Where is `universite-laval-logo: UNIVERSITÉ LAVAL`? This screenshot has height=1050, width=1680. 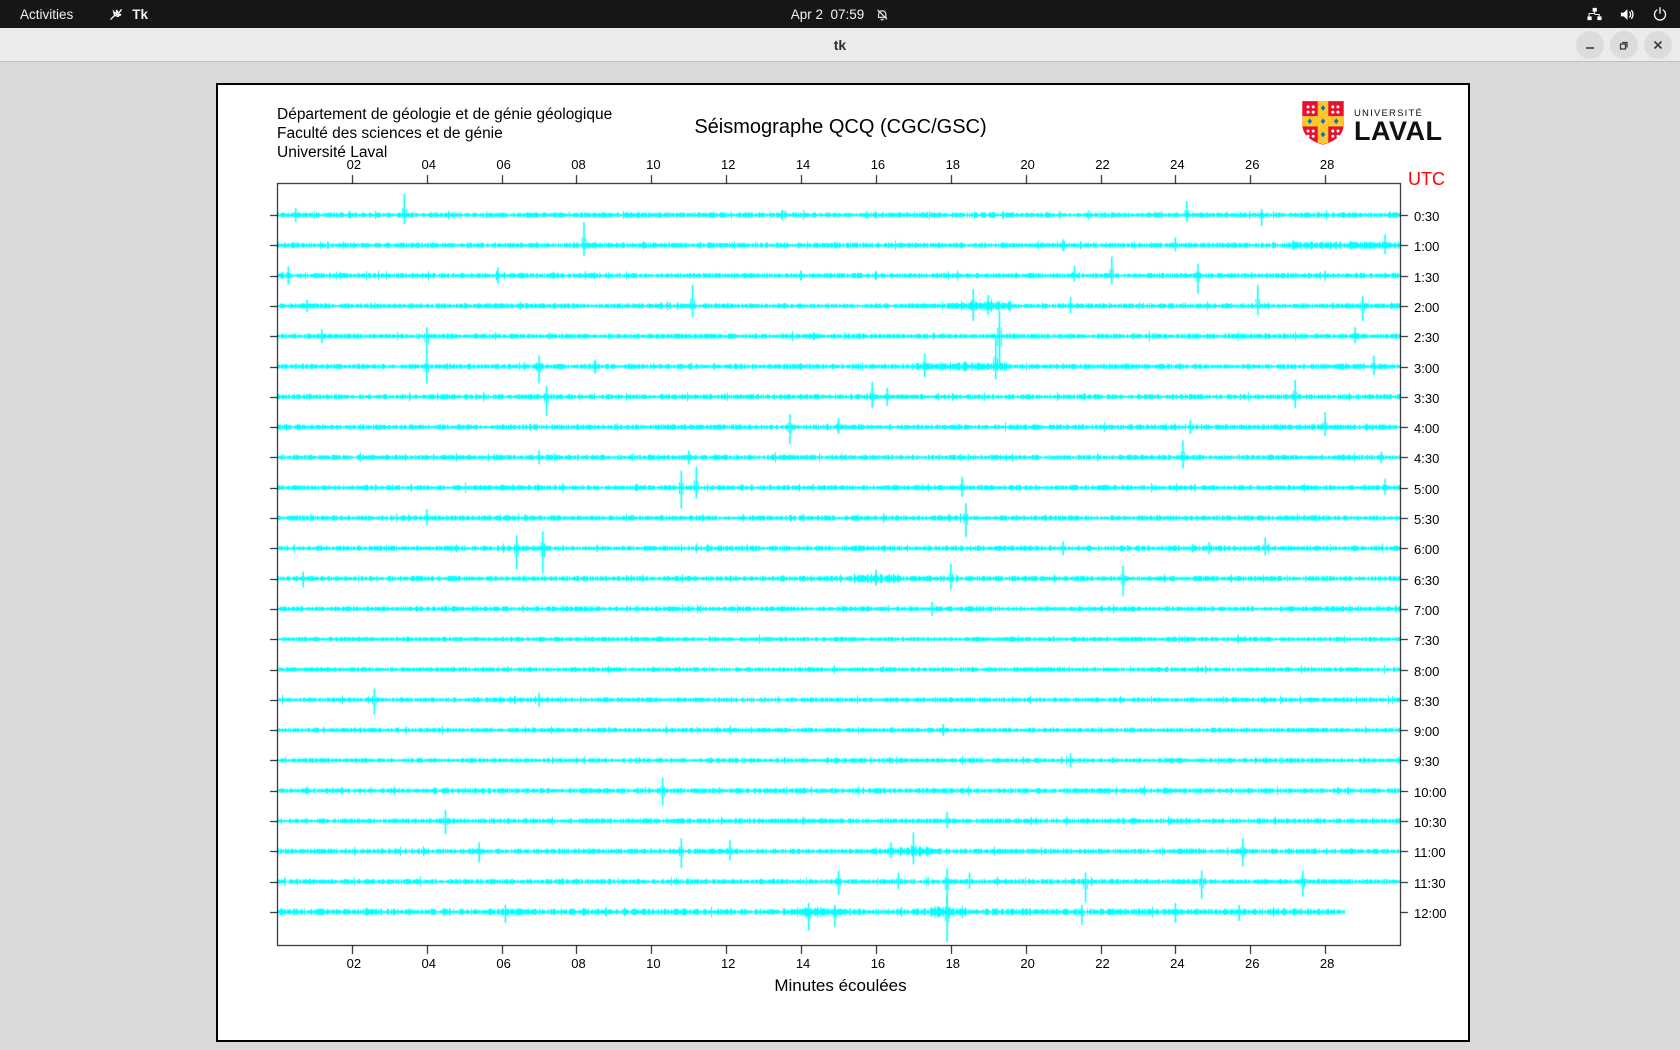 universite-laval-logo: UNIVERSITÉ LAVAL is located at coordinates (1371, 125).